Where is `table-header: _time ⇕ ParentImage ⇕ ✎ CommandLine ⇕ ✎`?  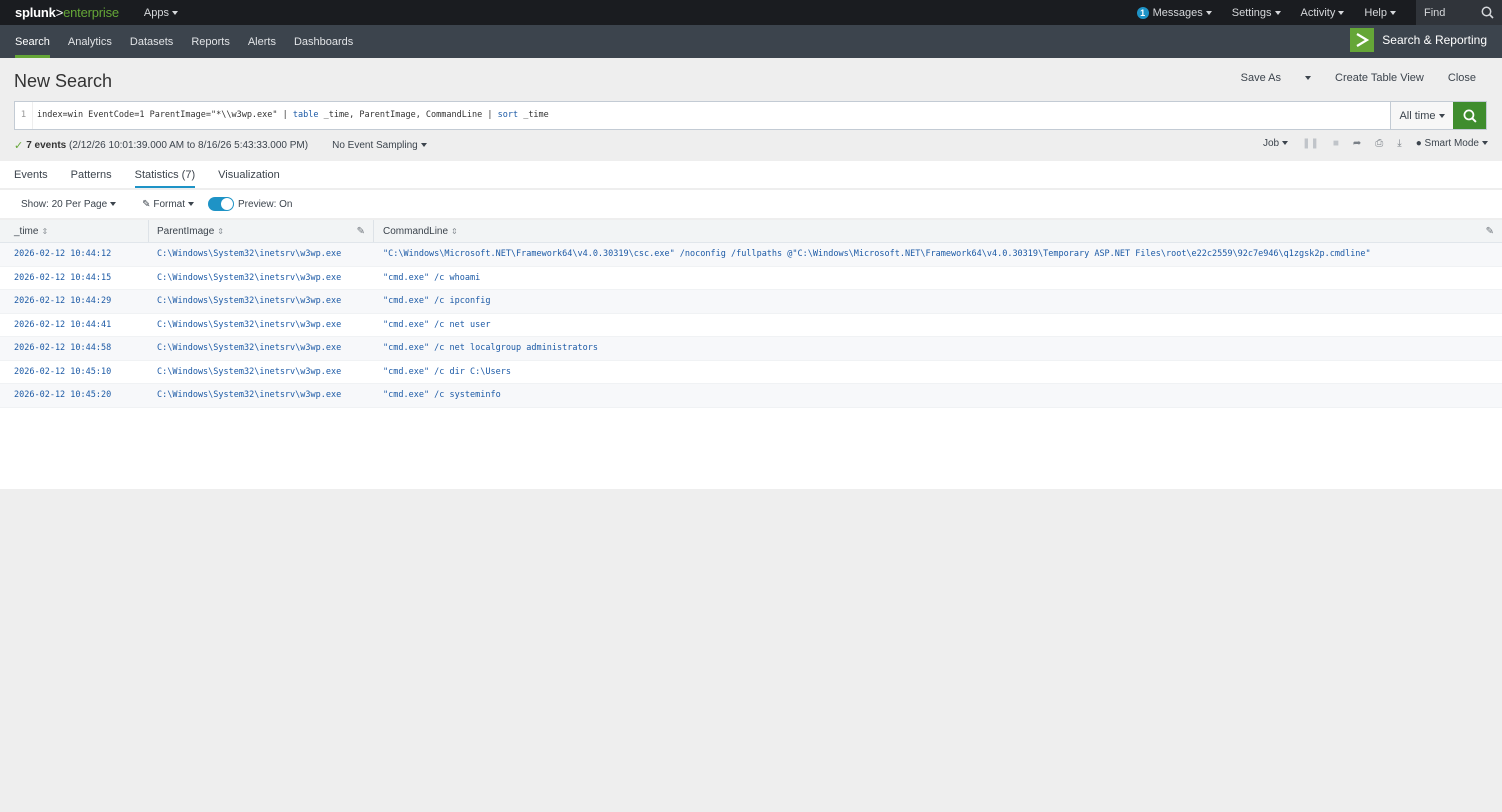
table-header: _time ⇕ ParentImage ⇕ ✎ CommandLine ⇕ ✎ is located at coordinates (751, 231).